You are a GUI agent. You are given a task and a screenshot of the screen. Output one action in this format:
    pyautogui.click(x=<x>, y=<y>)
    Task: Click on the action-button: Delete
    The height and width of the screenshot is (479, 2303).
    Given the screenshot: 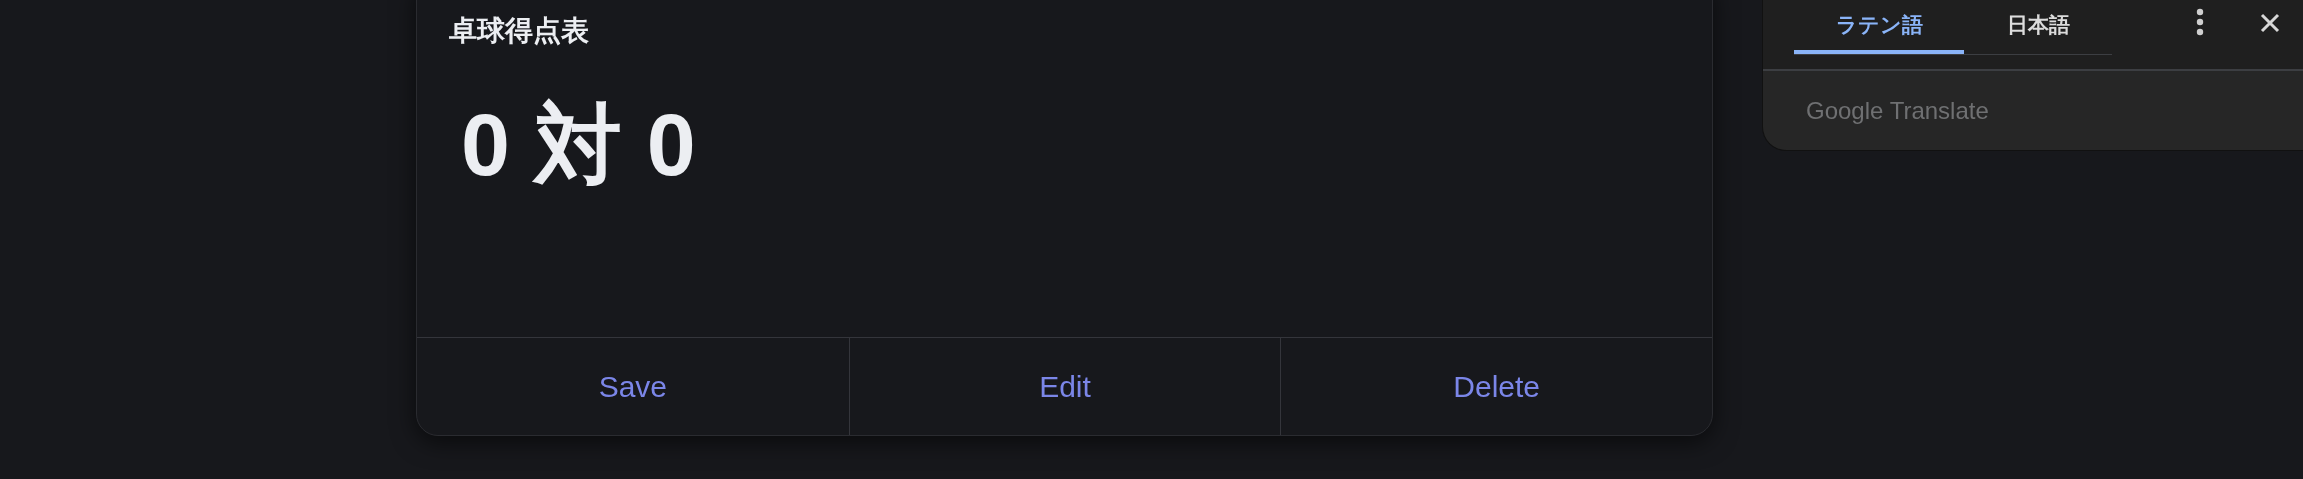 What is the action you would take?
    pyautogui.click(x=1496, y=386)
    